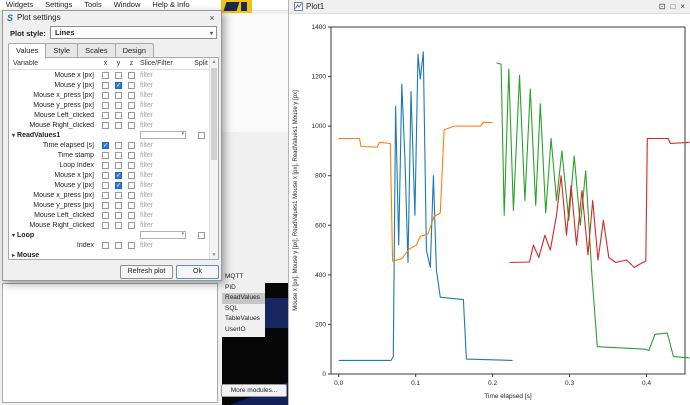  What do you see at coordinates (243, 277) in the screenshot?
I see `module-item-mqtt: MQTT` at bounding box center [243, 277].